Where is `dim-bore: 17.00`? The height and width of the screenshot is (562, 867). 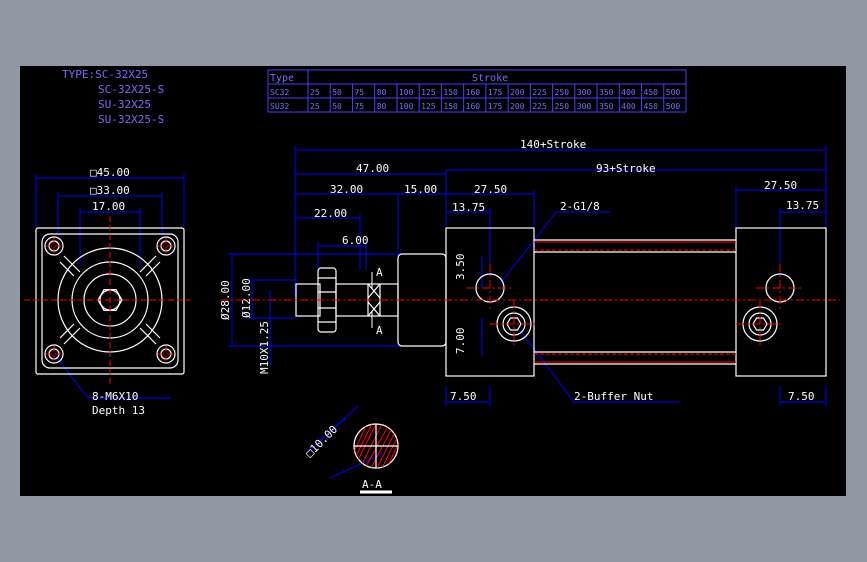
dim-bore: 17.00 is located at coordinates (108, 206).